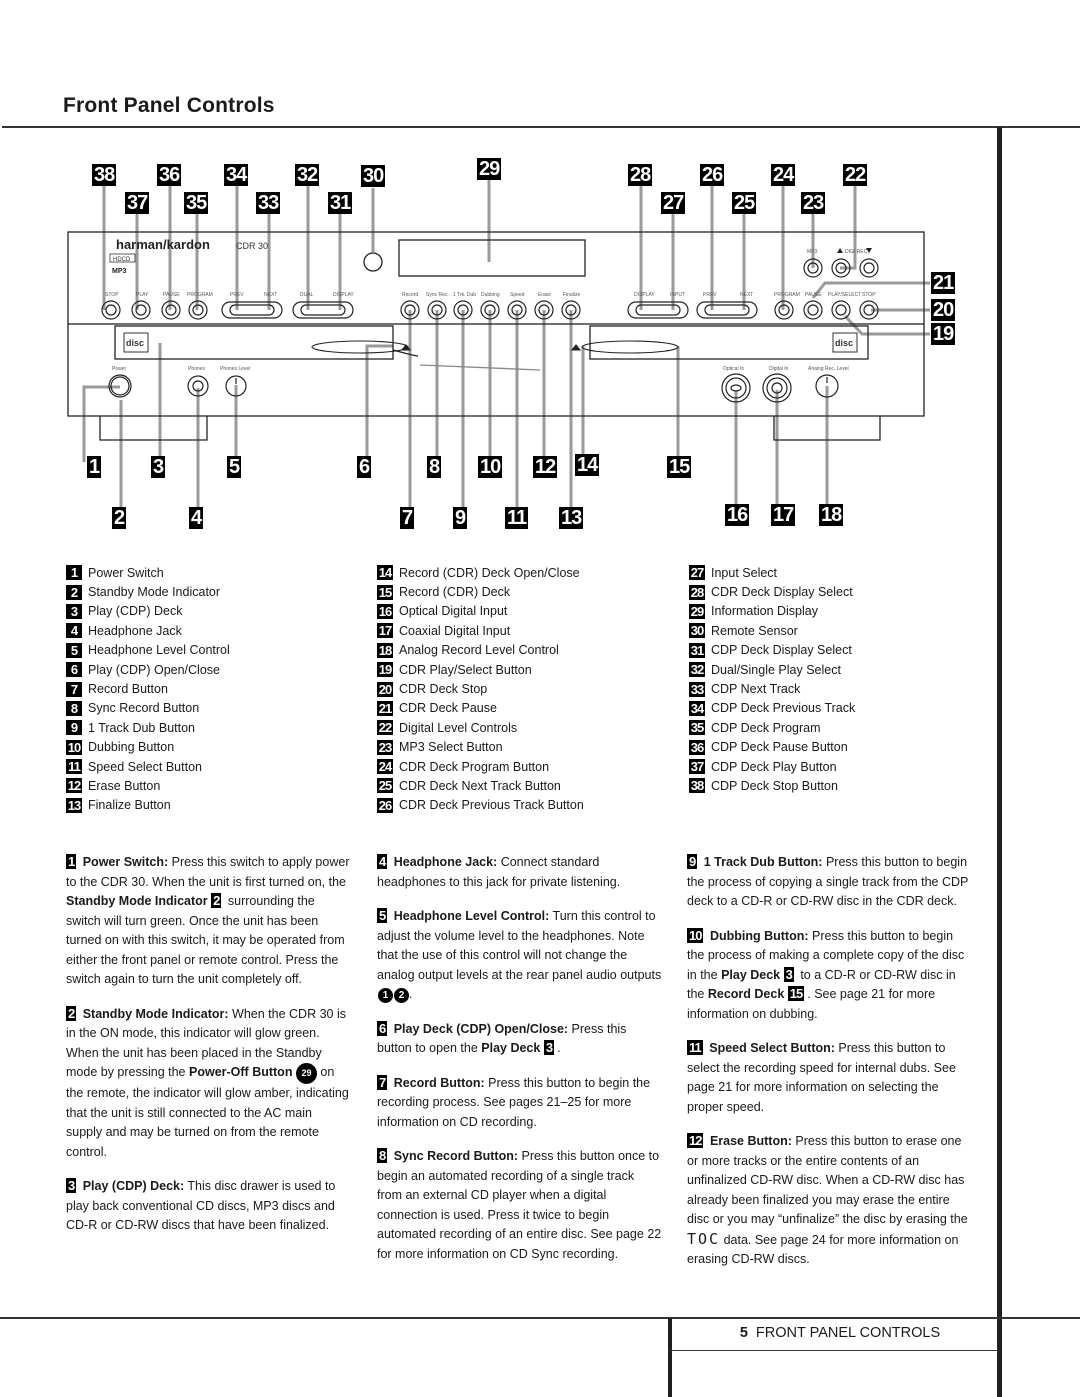 The image size is (1080, 1397). I want to click on legend-label: Sync Record Button, so click(144, 708).